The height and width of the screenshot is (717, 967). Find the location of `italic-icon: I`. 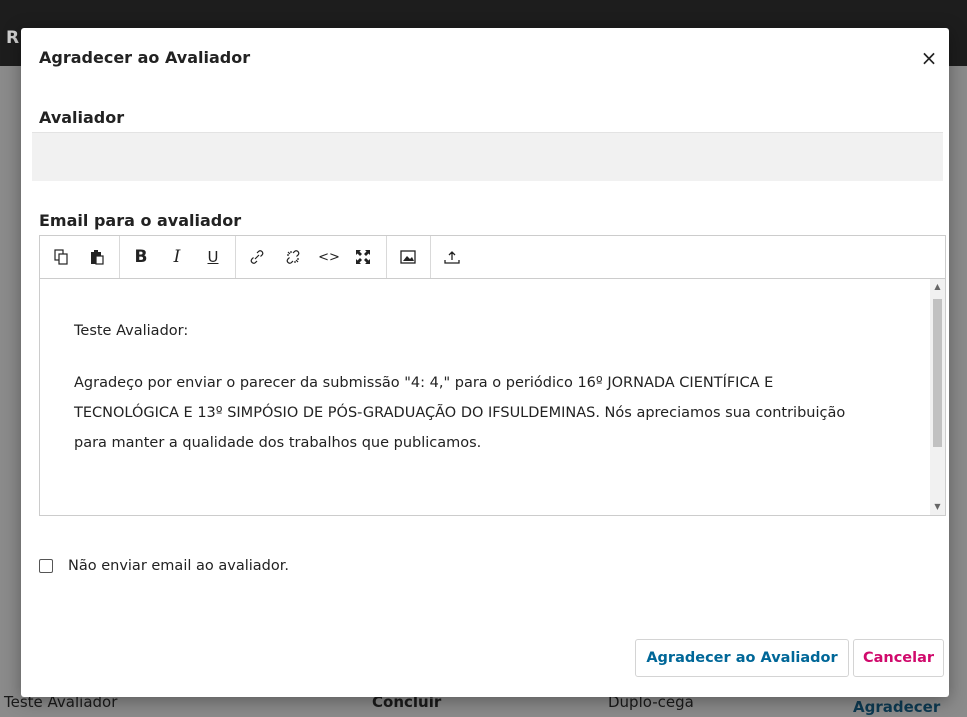

italic-icon: I is located at coordinates (177, 257).